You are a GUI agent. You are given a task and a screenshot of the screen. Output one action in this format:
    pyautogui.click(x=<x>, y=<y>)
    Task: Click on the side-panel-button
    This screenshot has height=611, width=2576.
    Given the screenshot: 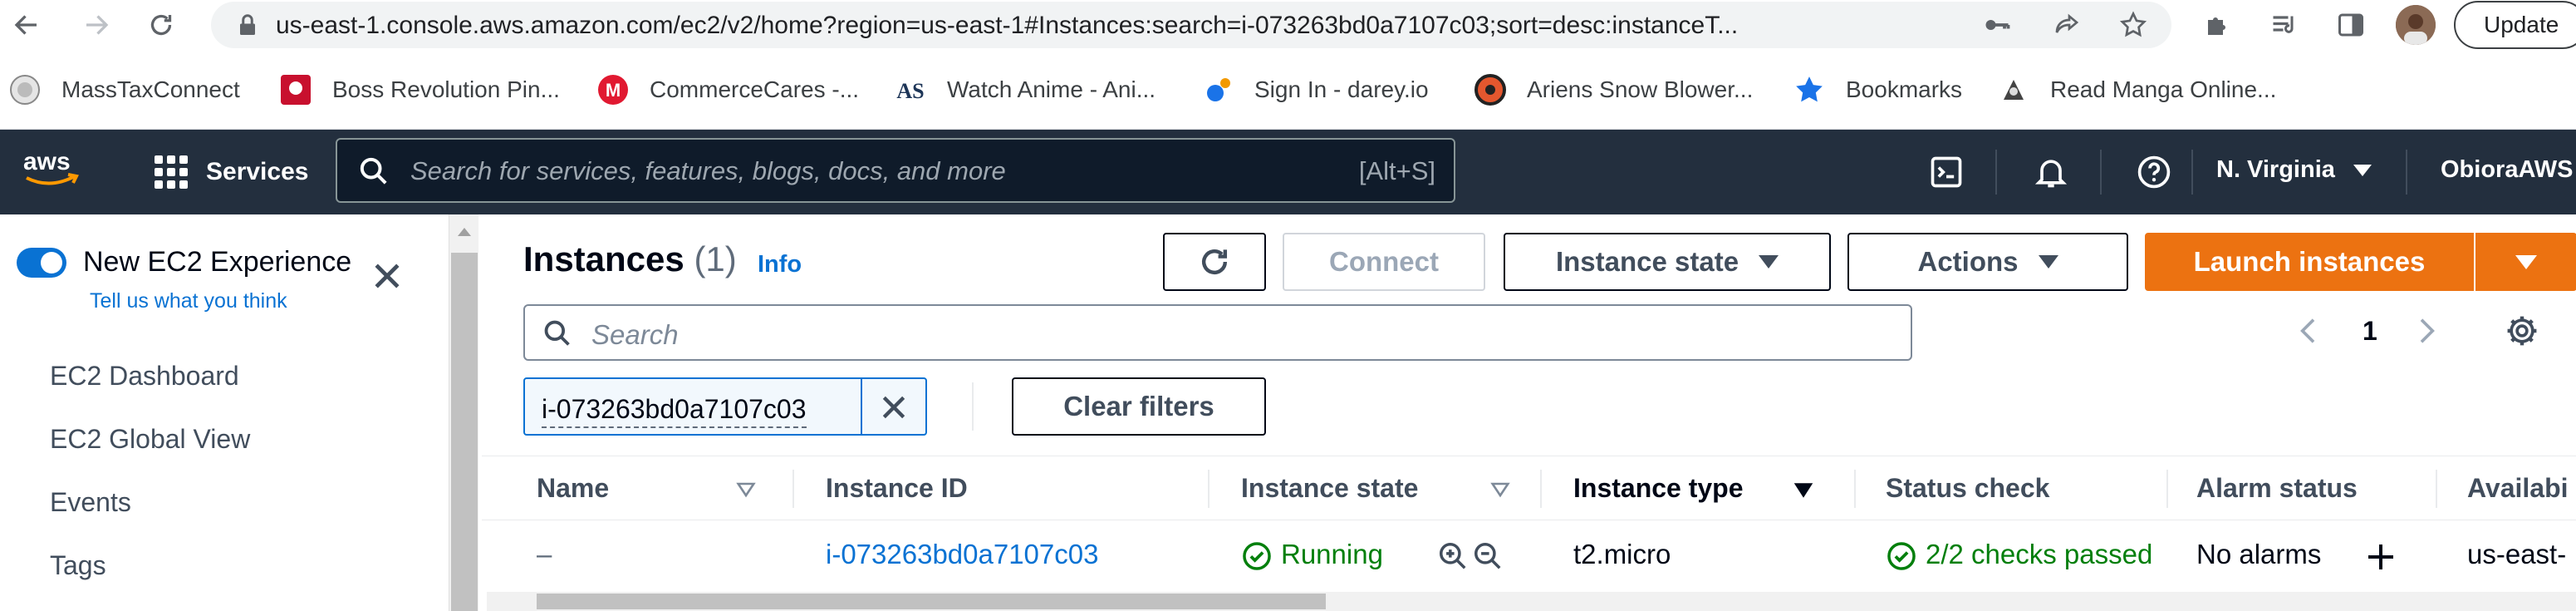 What is the action you would take?
    pyautogui.click(x=2351, y=25)
    